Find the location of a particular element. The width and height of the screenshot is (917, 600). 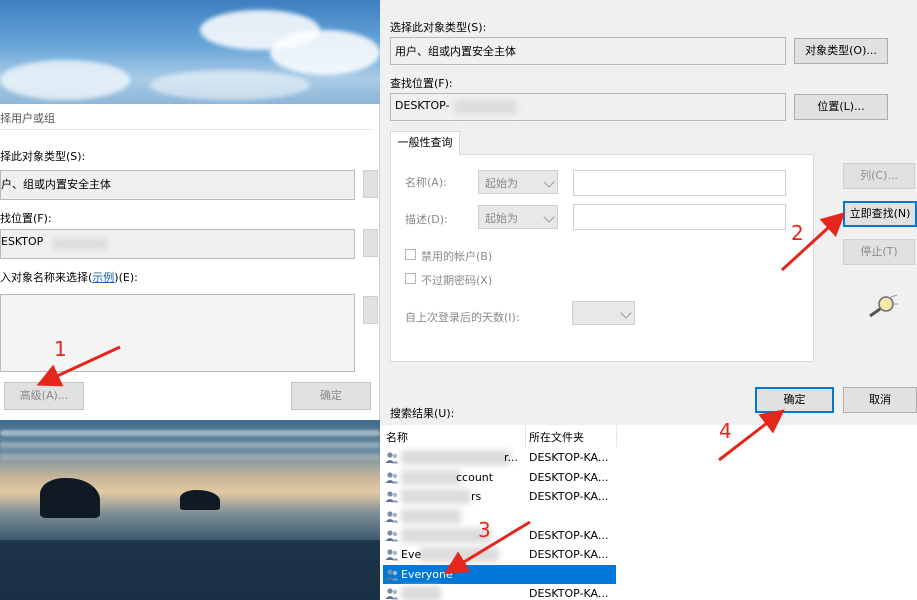

days-since-login-combo is located at coordinates (603, 313).